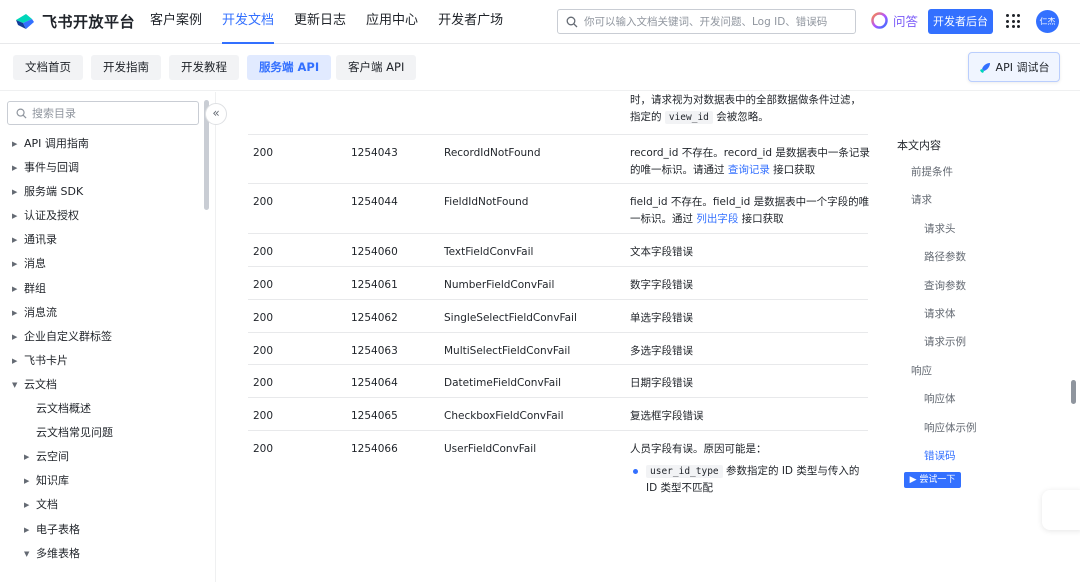 The height and width of the screenshot is (582, 1080). What do you see at coordinates (102, 361) in the screenshot?
I see `sidebar-item: ▶ 飞书卡片` at bounding box center [102, 361].